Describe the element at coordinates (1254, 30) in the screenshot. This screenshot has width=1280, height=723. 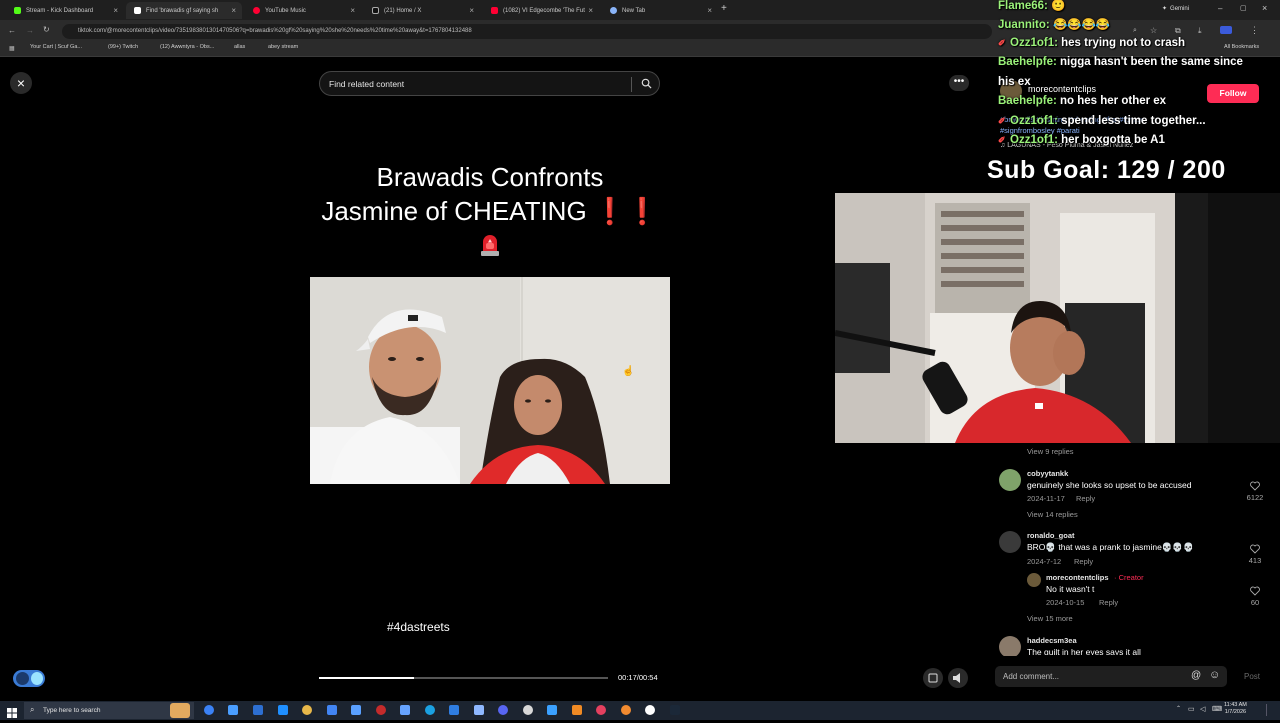
I see `browser-menu-icon: ⋮` at that location.